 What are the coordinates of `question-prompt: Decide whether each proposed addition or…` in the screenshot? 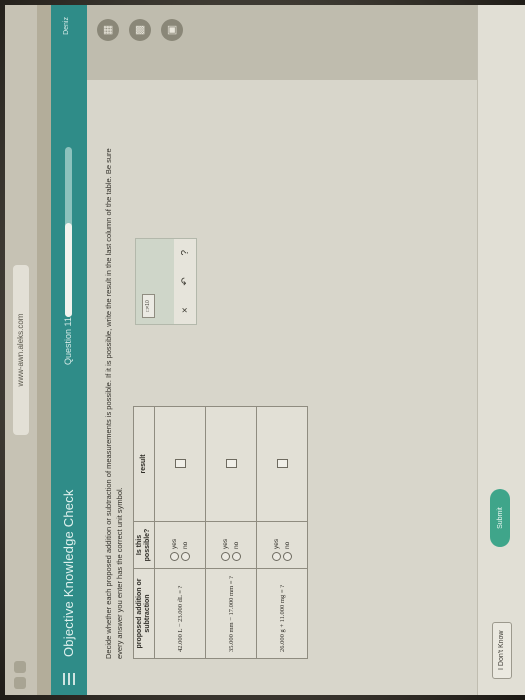 It's located at (114, 403).